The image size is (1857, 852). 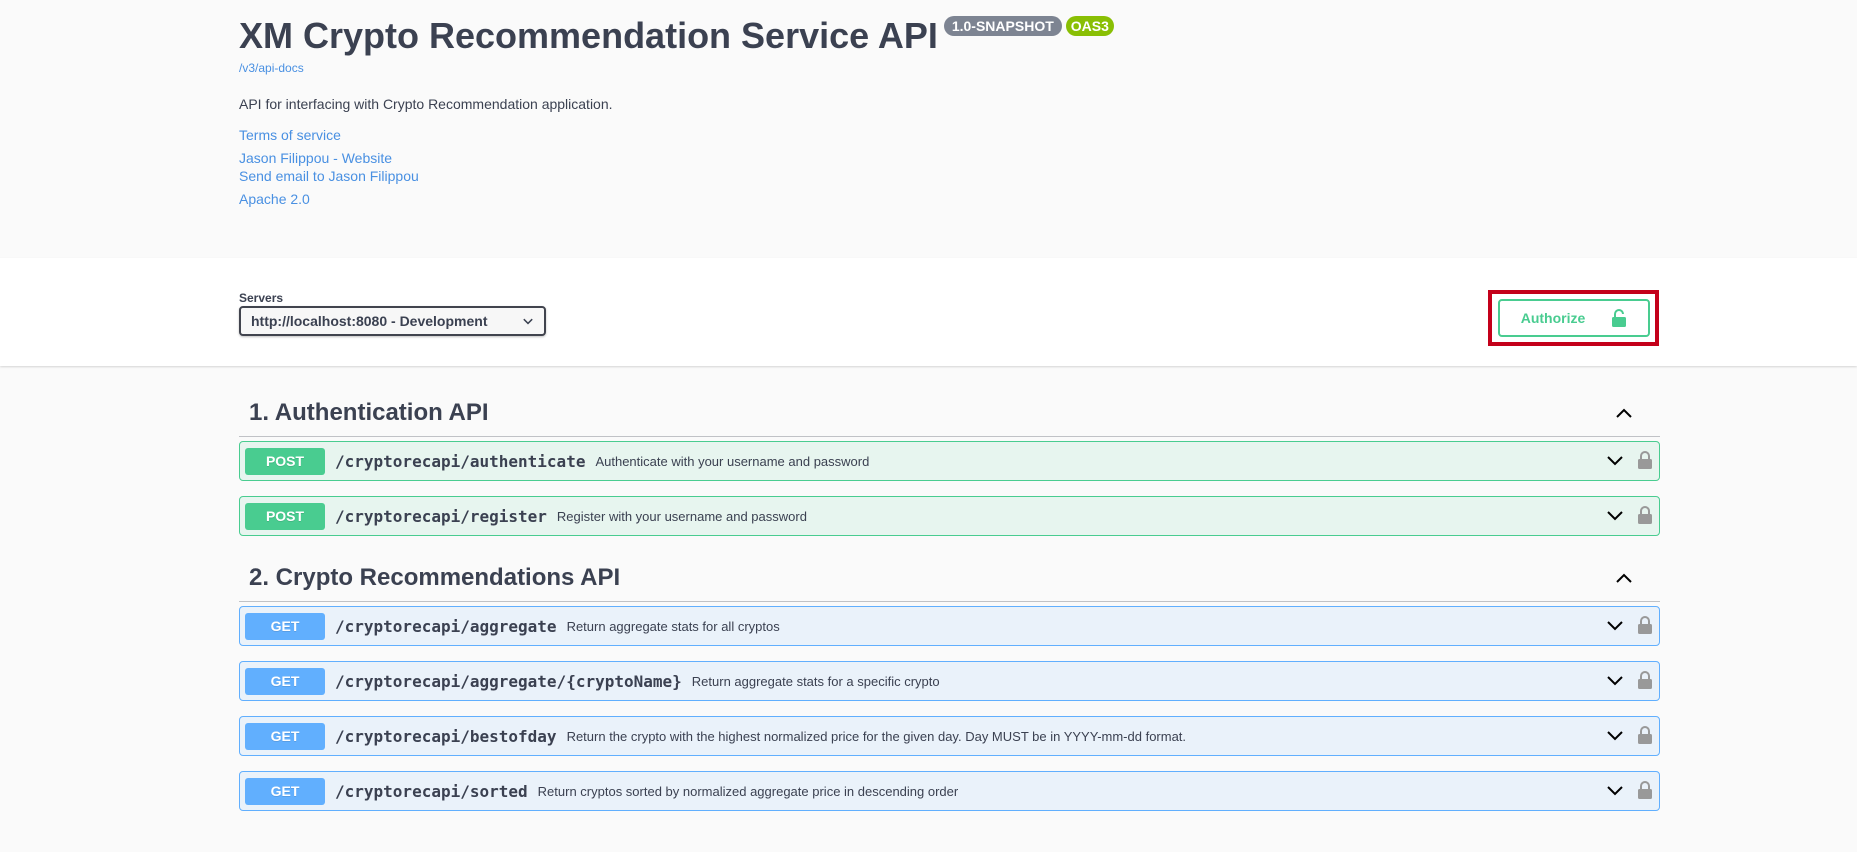 I want to click on api-docs-link: /v3/api-docs, so click(x=271, y=68).